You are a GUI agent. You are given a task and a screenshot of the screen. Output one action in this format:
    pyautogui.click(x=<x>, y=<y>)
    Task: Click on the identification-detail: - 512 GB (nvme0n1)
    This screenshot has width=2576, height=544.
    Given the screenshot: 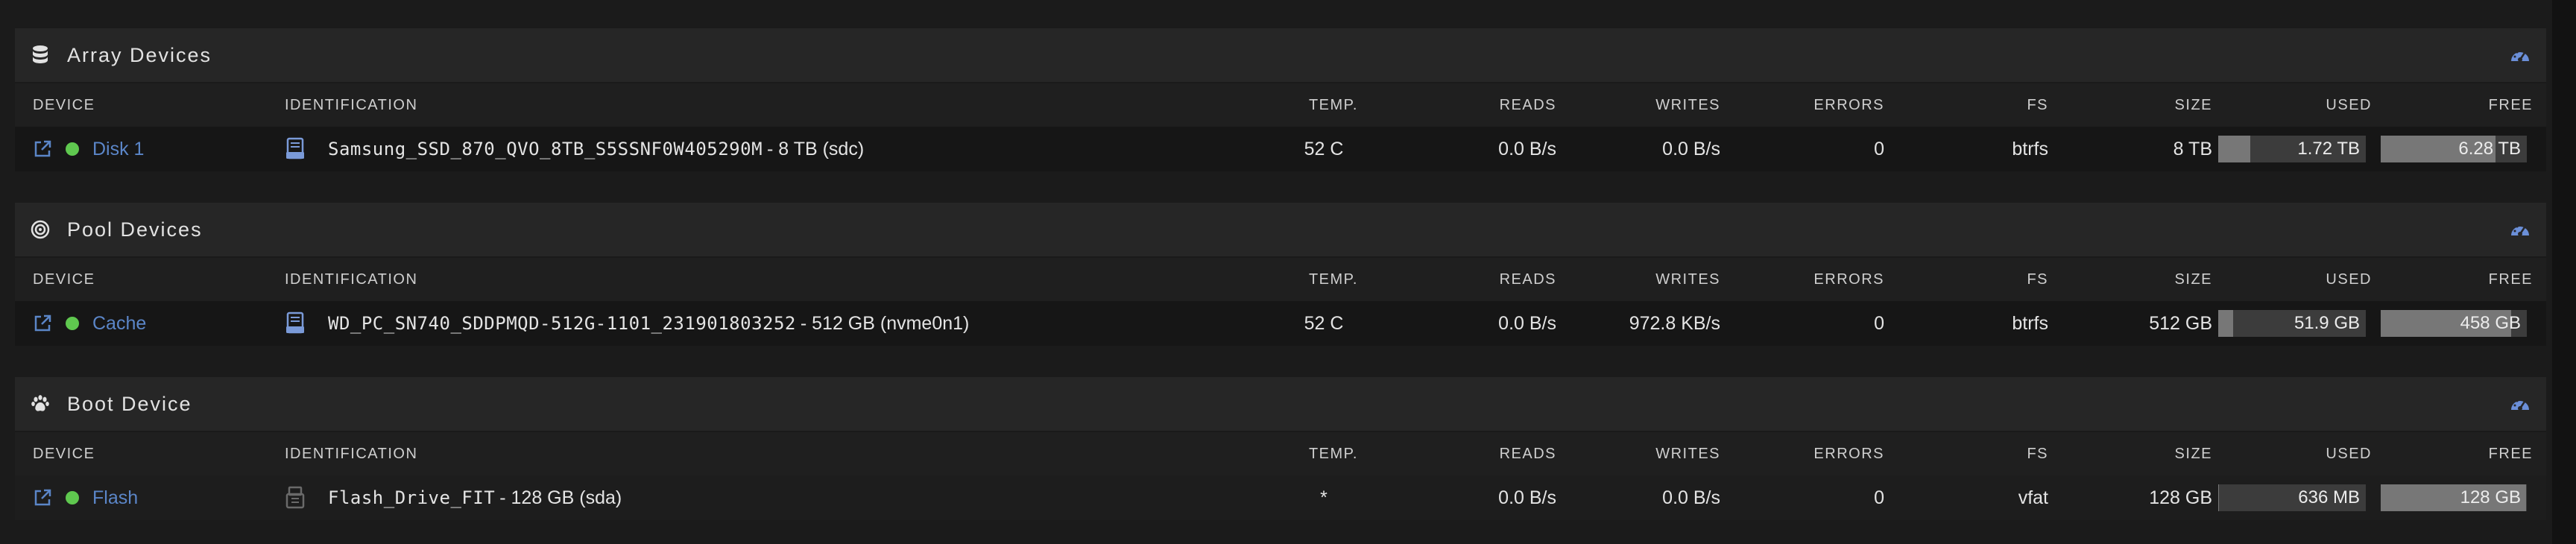 What is the action you would take?
    pyautogui.click(x=885, y=323)
    